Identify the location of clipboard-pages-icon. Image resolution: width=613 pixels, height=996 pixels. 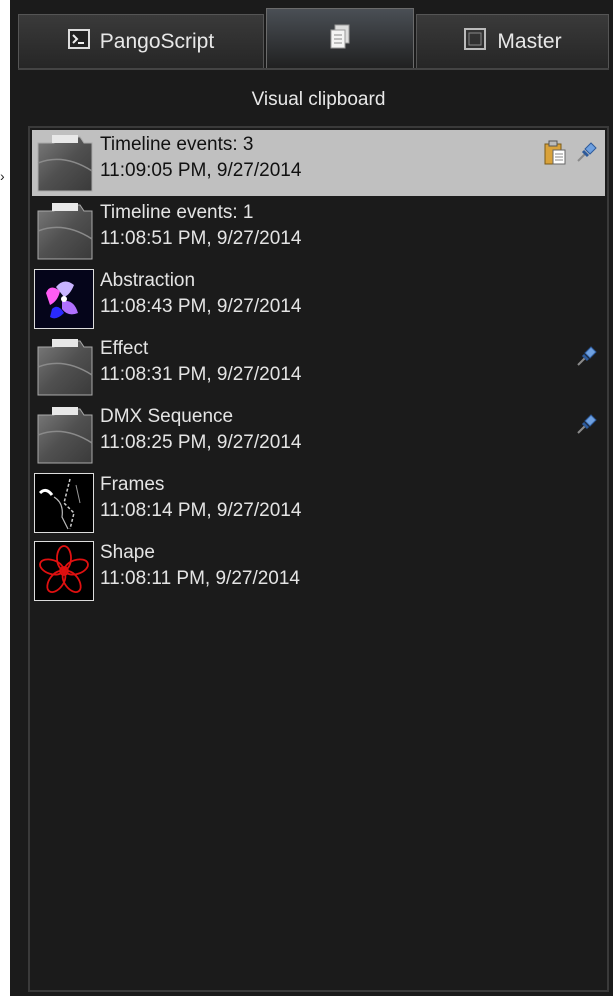
(340, 40).